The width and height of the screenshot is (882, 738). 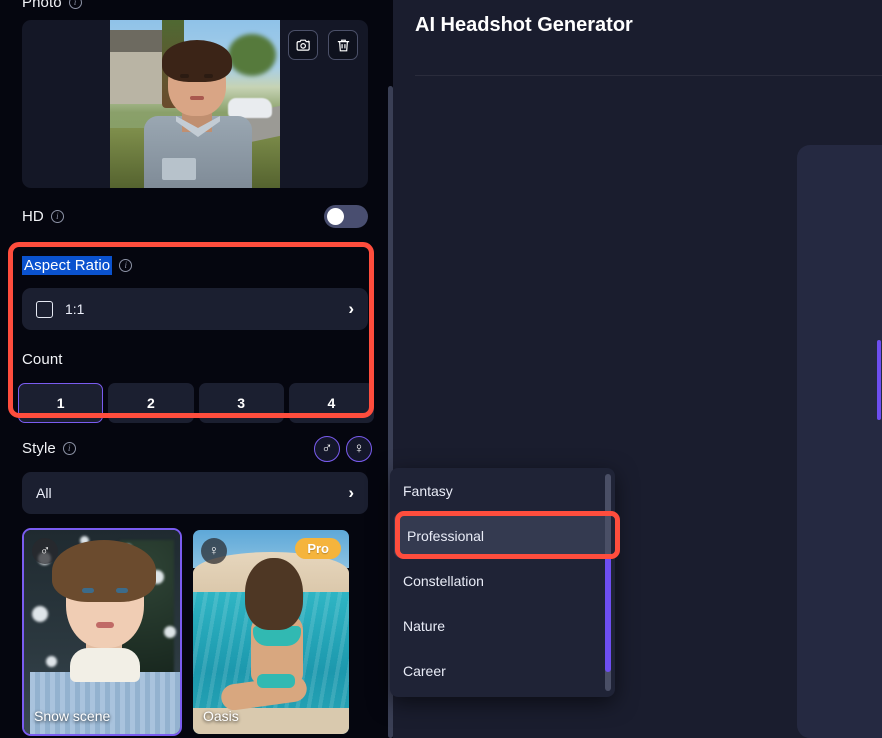 I want to click on count-options: 1 2 3 4, so click(x=196, y=403).